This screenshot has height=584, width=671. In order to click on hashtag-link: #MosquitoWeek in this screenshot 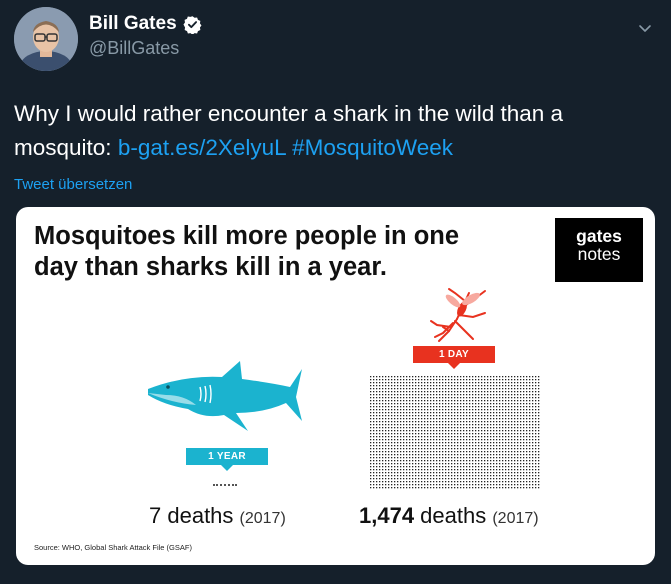, I will do `click(372, 147)`.